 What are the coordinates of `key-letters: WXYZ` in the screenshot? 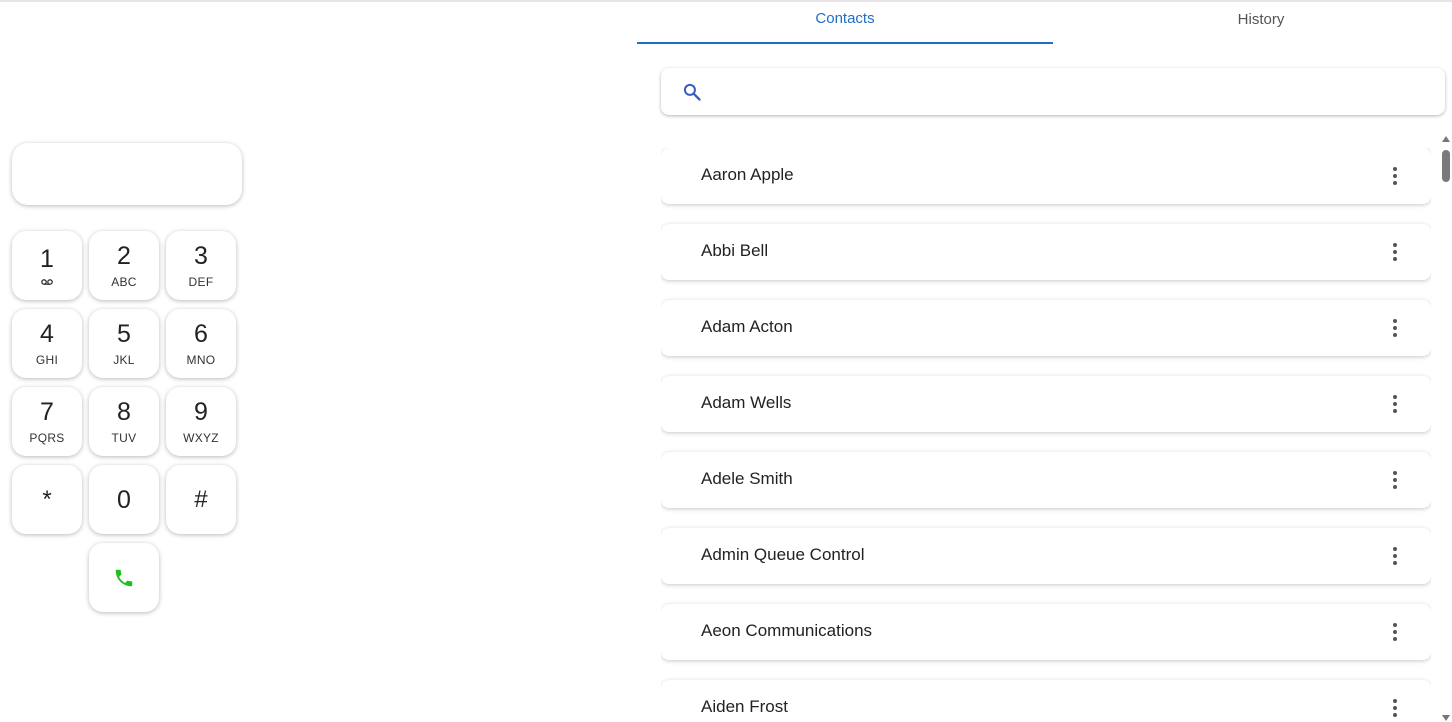 It's located at (201, 437).